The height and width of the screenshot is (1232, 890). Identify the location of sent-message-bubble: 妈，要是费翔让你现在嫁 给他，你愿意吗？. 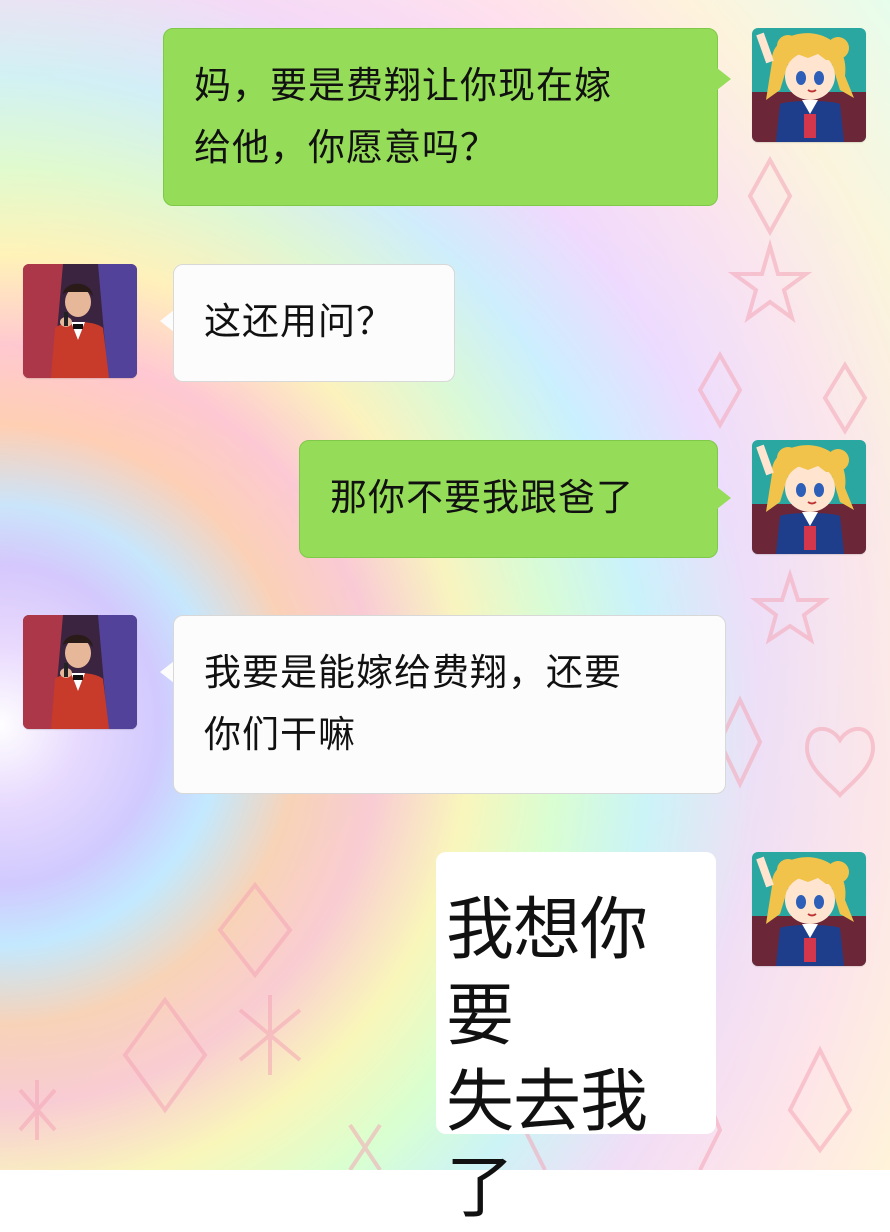
(440, 117).